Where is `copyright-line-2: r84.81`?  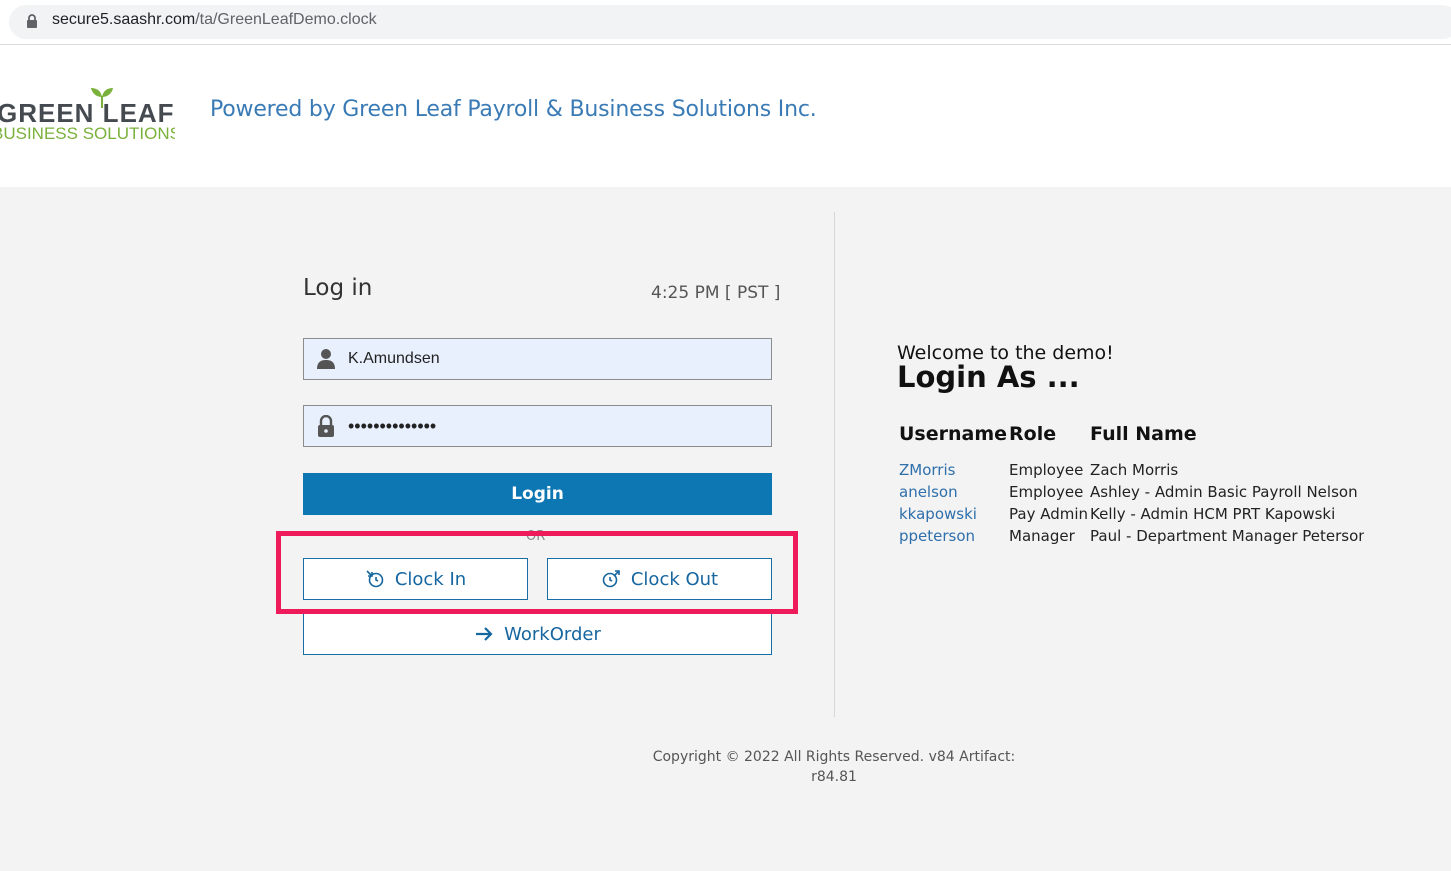
copyright-line-2: r84.81 is located at coordinates (834, 777).